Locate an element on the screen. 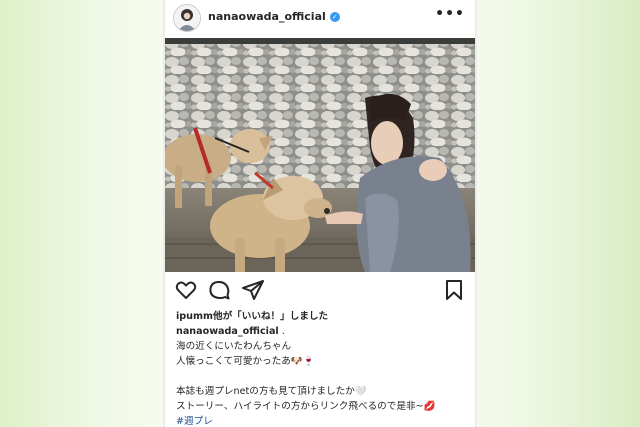  comment-bubble-icon is located at coordinates (219, 290).